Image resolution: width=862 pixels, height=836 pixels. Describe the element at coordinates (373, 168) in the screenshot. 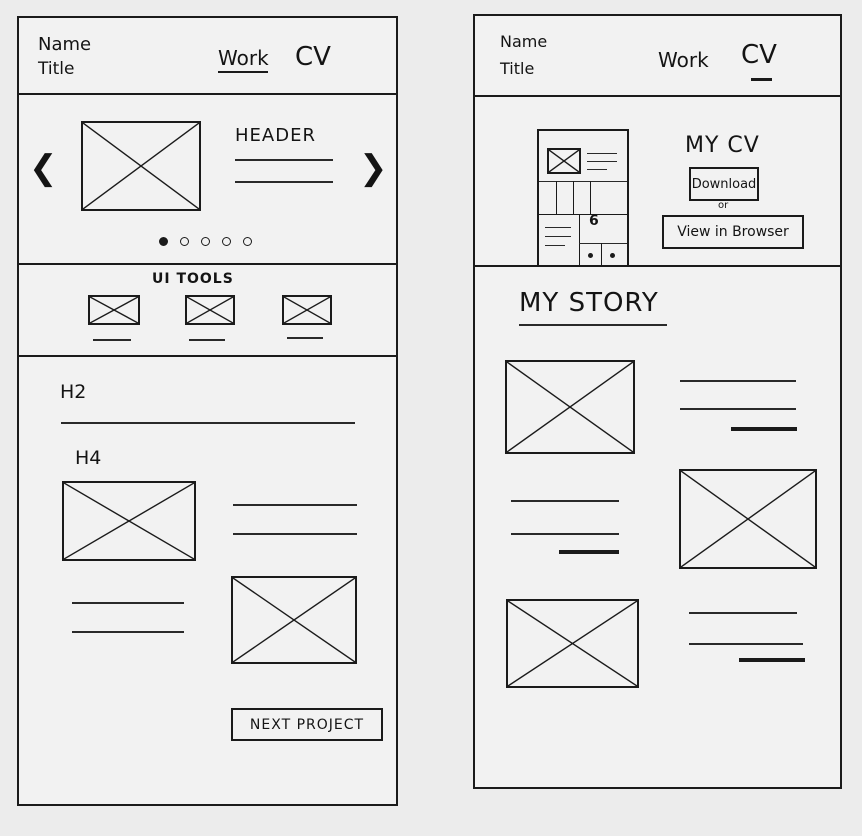

I see `carousel-next-arrow: ❯` at that location.